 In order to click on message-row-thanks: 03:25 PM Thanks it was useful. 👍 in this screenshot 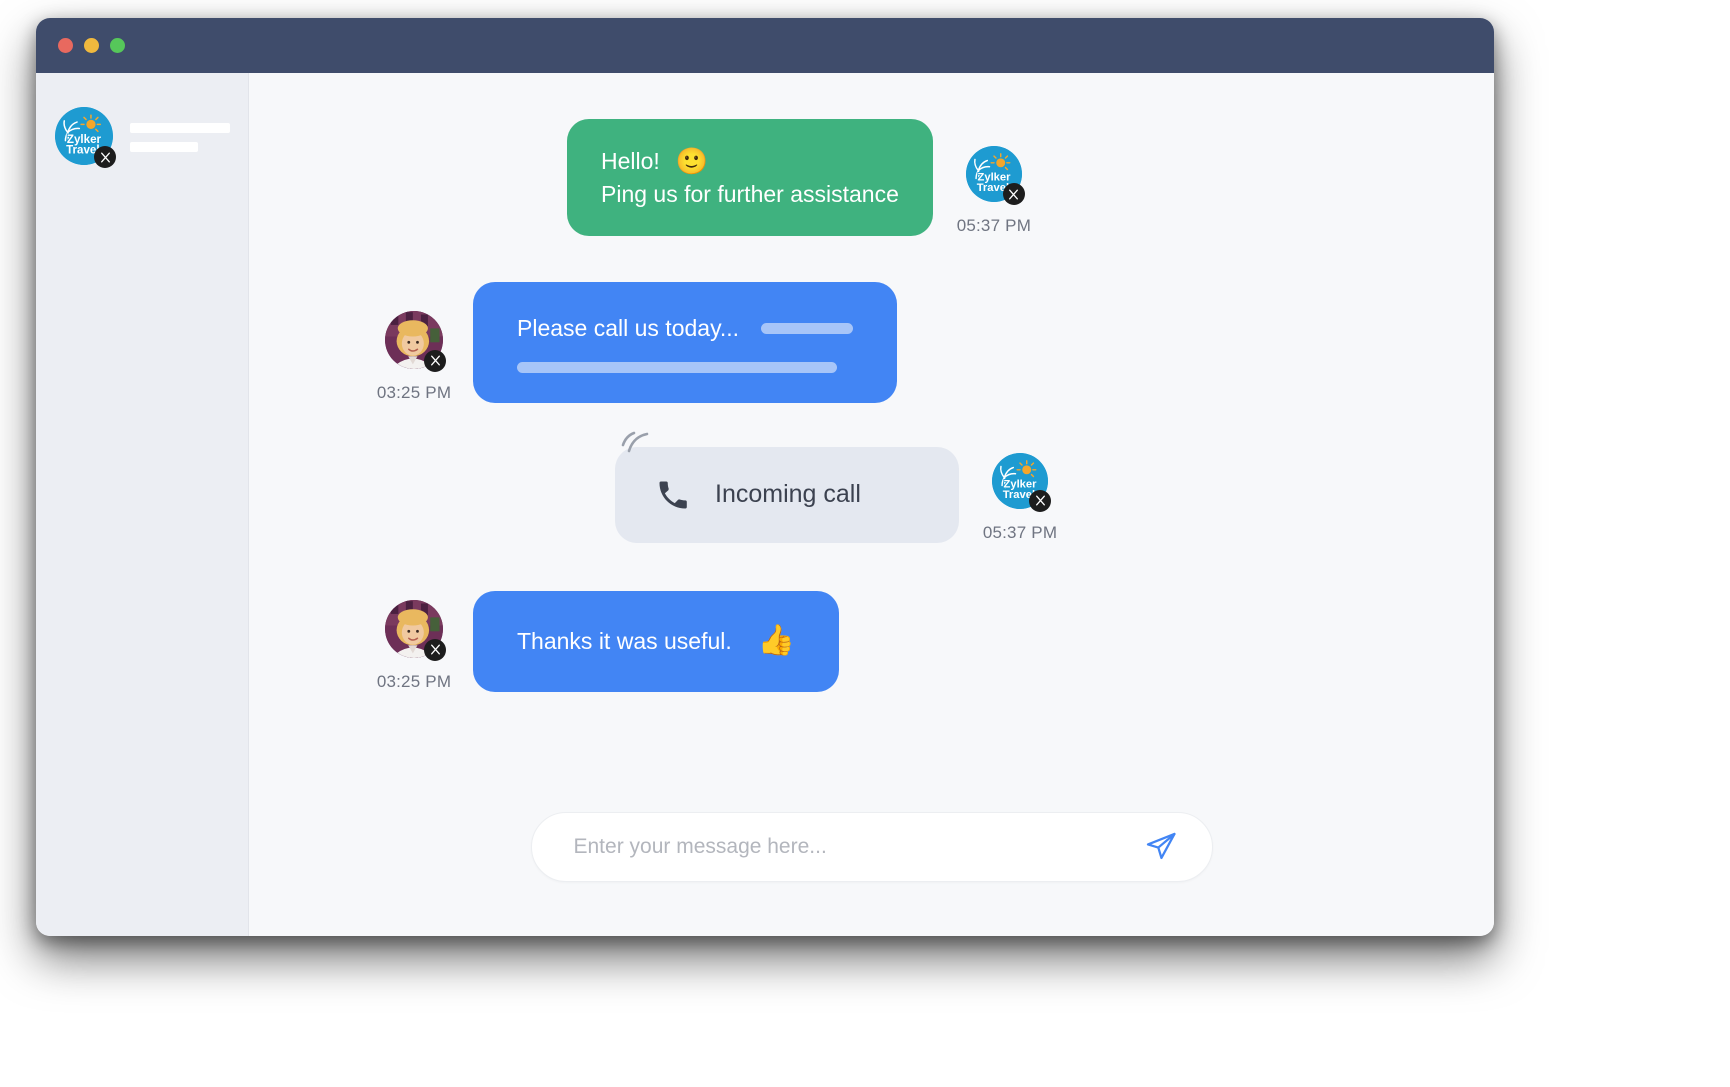, I will do `click(871, 641)`.